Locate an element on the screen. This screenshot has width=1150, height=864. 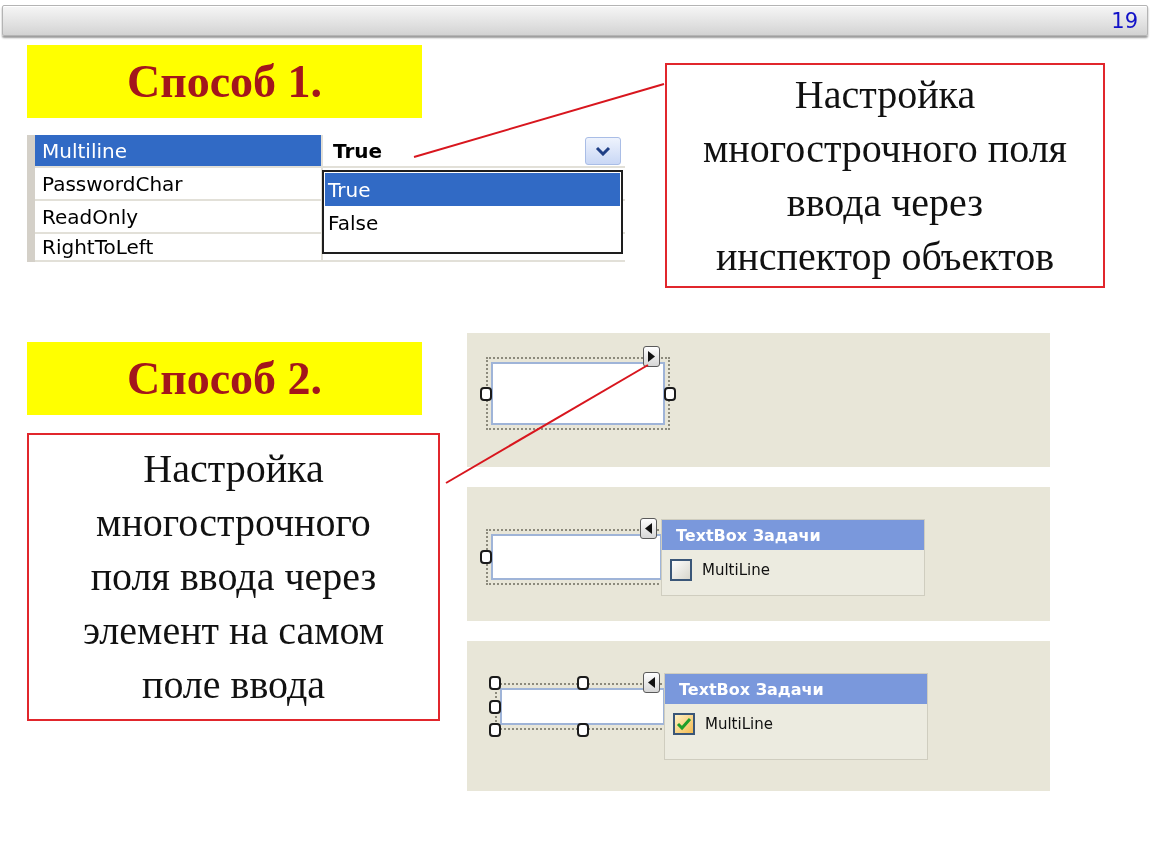
dropdown-button is located at coordinates (603, 150).